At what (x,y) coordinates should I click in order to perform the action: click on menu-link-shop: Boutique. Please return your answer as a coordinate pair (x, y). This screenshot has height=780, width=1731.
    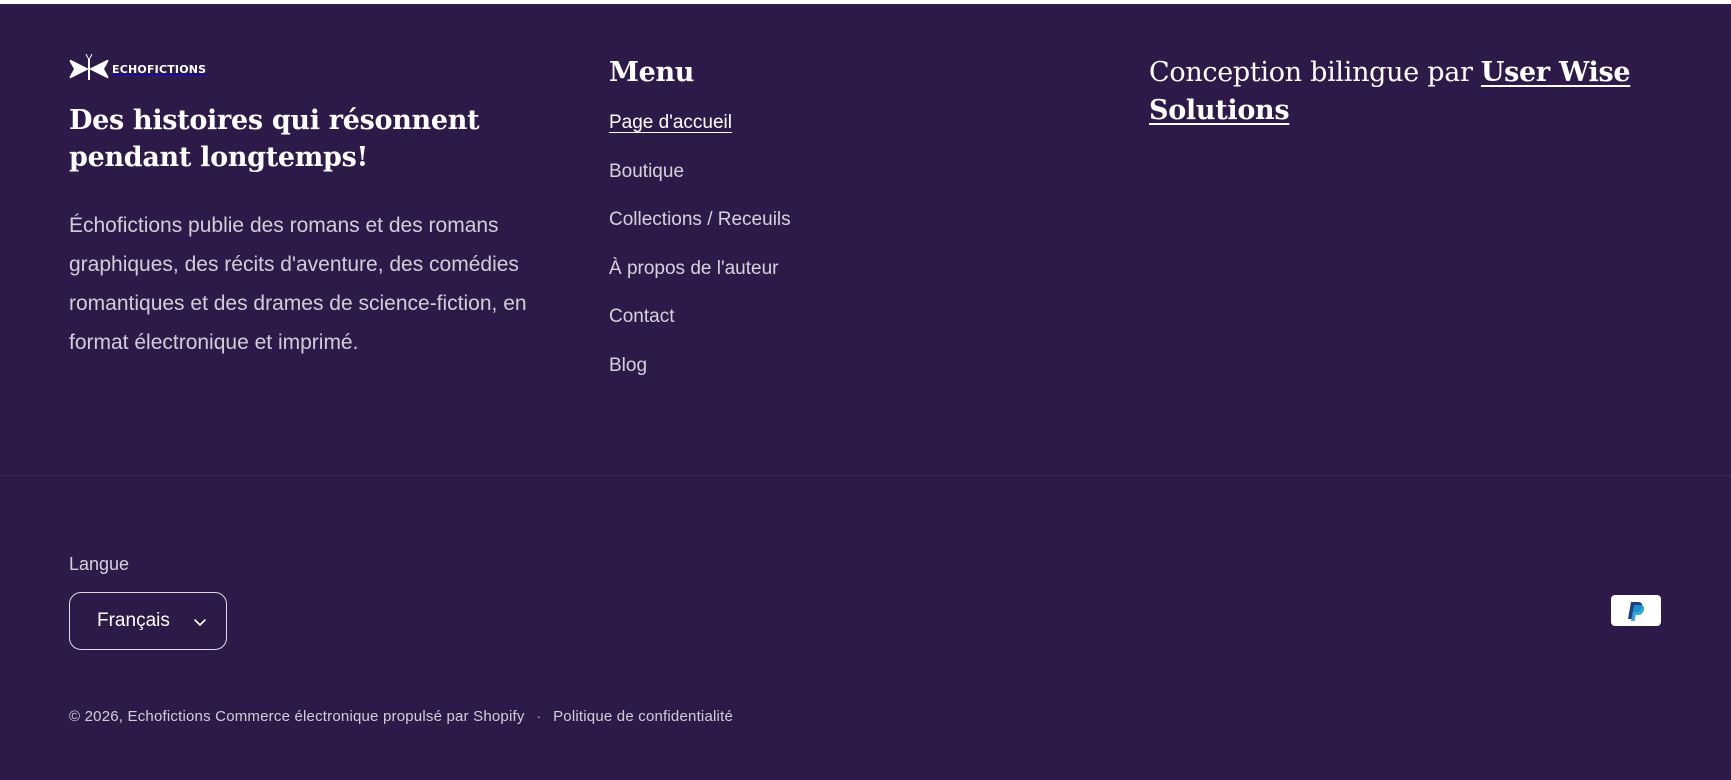
    Looking at the image, I should click on (646, 172).